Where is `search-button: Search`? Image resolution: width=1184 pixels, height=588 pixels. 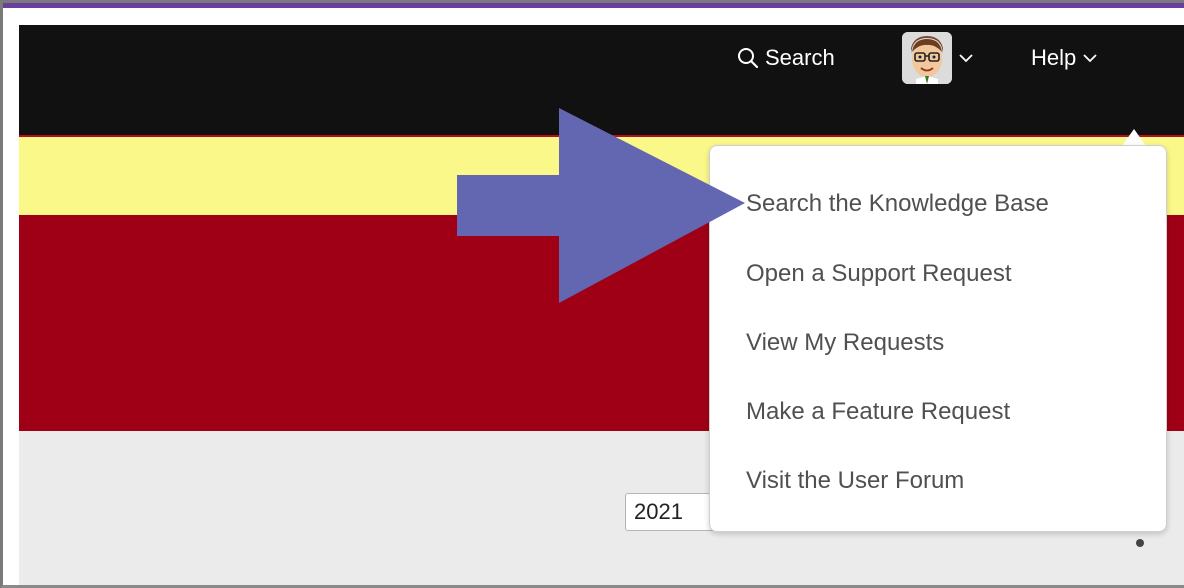
search-button: Search is located at coordinates (786, 58).